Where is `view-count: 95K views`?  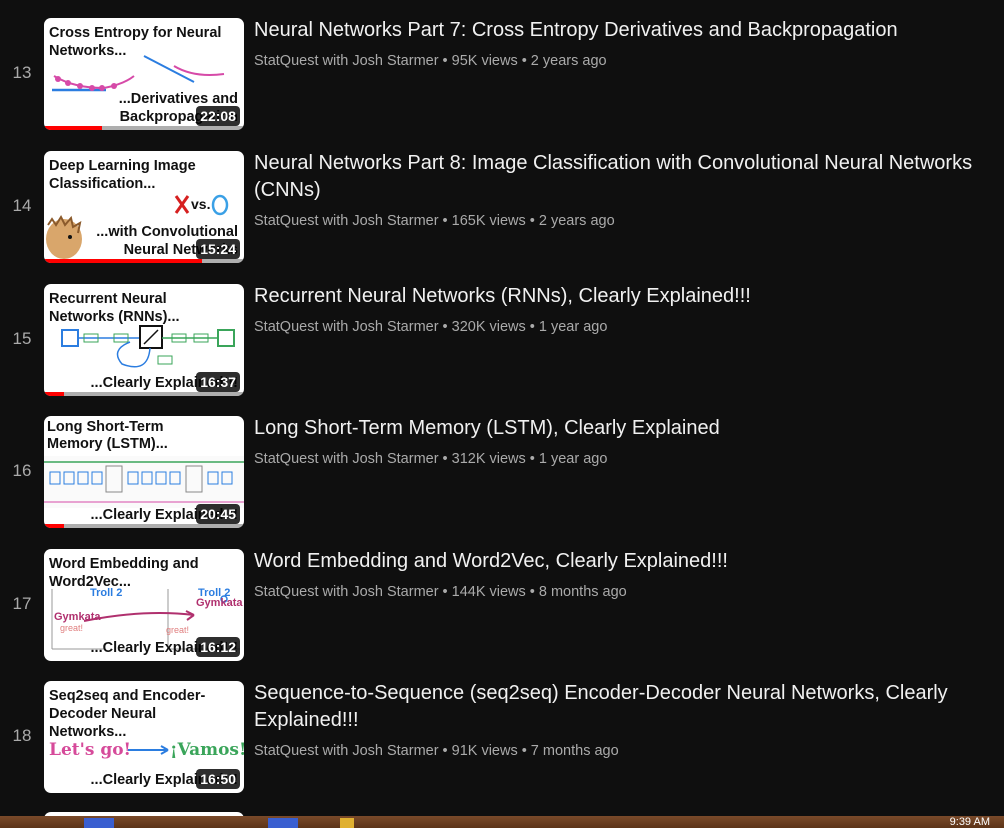
view-count: 95K views is located at coordinates (484, 61).